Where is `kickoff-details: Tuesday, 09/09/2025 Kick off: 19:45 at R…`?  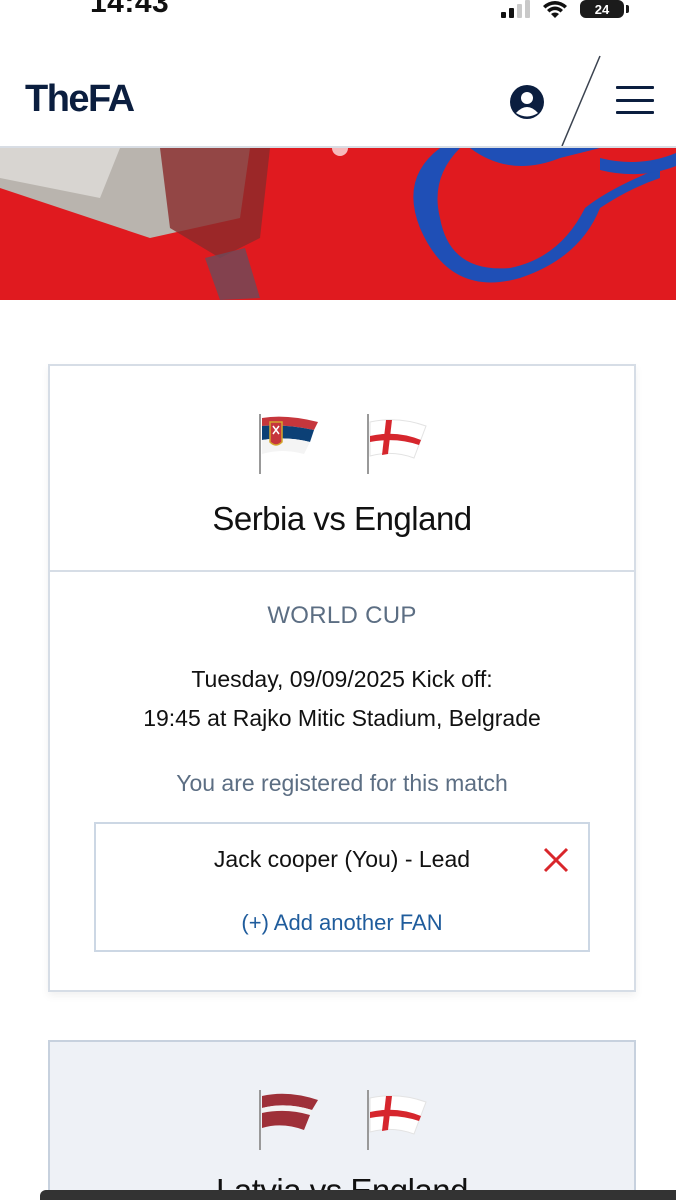 kickoff-details: Tuesday, 09/09/2025 Kick off: 19:45 at R… is located at coordinates (342, 699).